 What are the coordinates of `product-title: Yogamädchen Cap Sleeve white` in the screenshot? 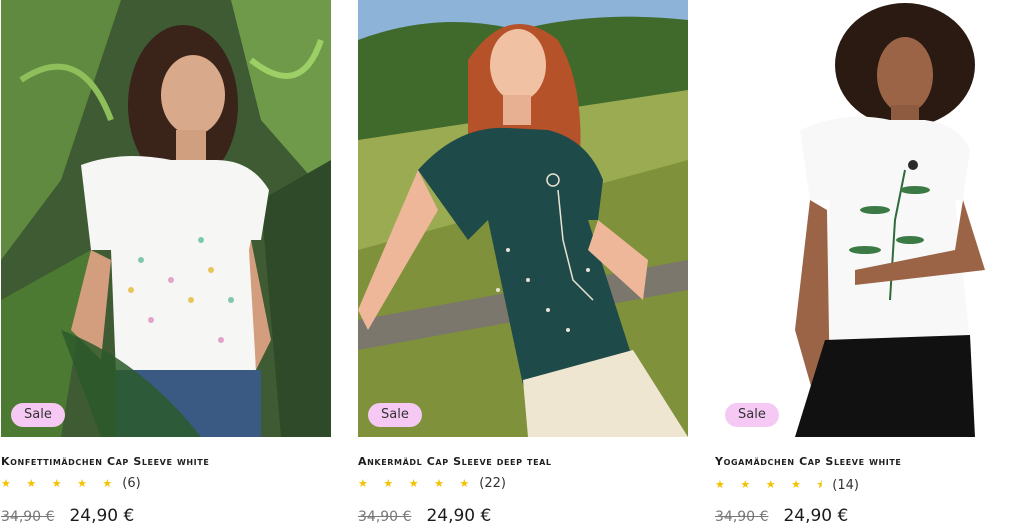 It's located at (808, 461).